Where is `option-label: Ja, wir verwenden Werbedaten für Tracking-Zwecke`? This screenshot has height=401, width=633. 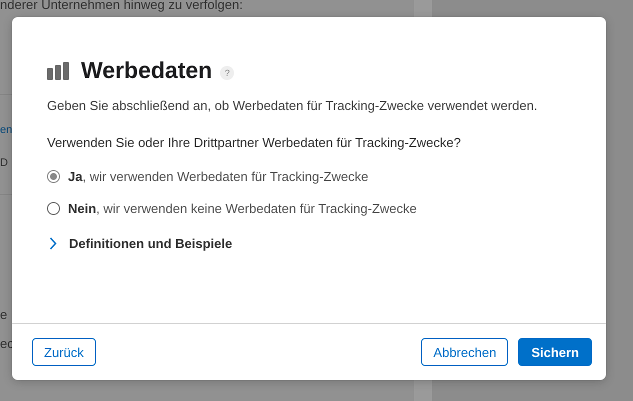
option-label: Ja, wir verwenden Werbedaten für Tracking-Zwecke is located at coordinates (218, 176).